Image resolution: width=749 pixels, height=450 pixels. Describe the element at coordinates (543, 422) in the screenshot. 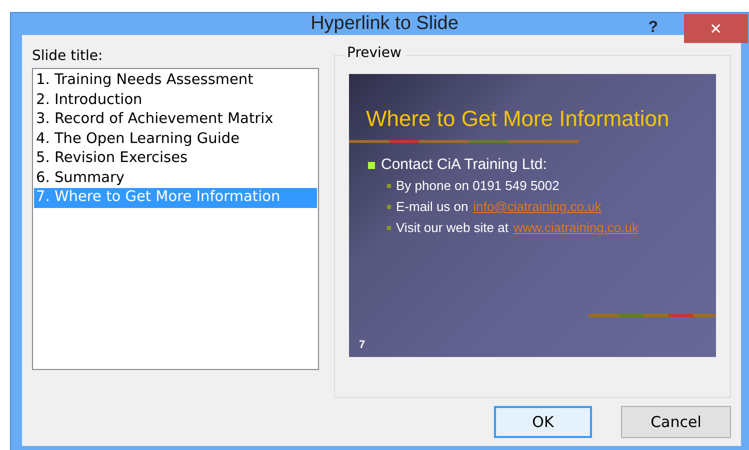

I see `dialog-button: OK` at that location.